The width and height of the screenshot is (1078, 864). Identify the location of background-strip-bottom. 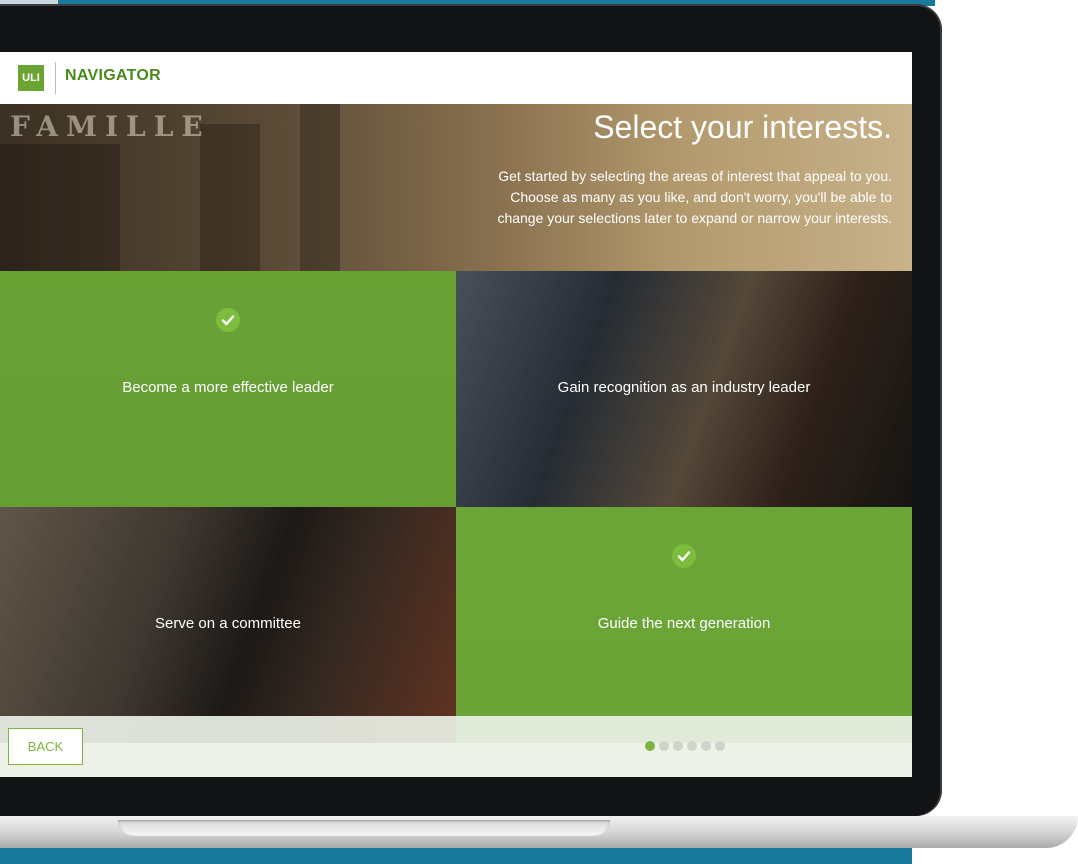
(456, 855).